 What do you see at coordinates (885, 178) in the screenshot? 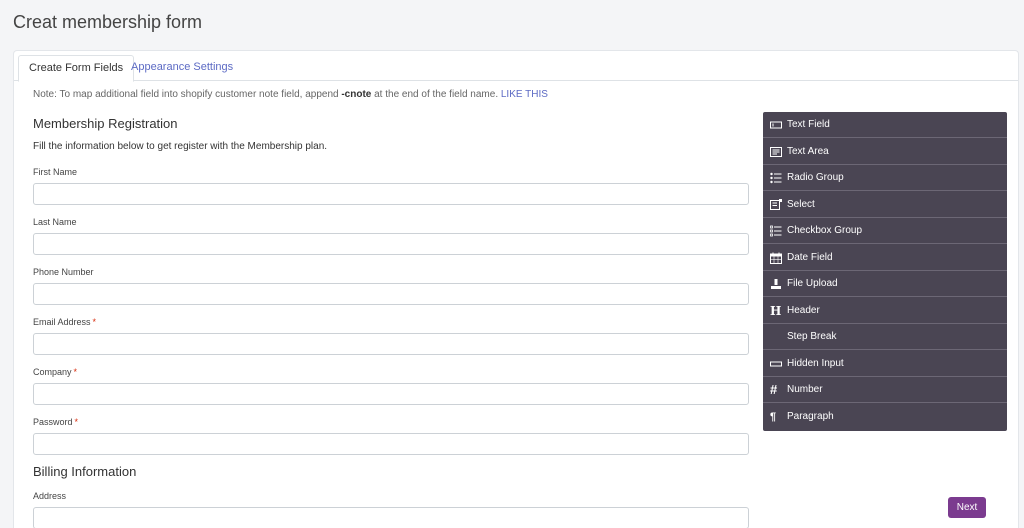
I see `palette-item-radio-group: Radio Group` at bounding box center [885, 178].